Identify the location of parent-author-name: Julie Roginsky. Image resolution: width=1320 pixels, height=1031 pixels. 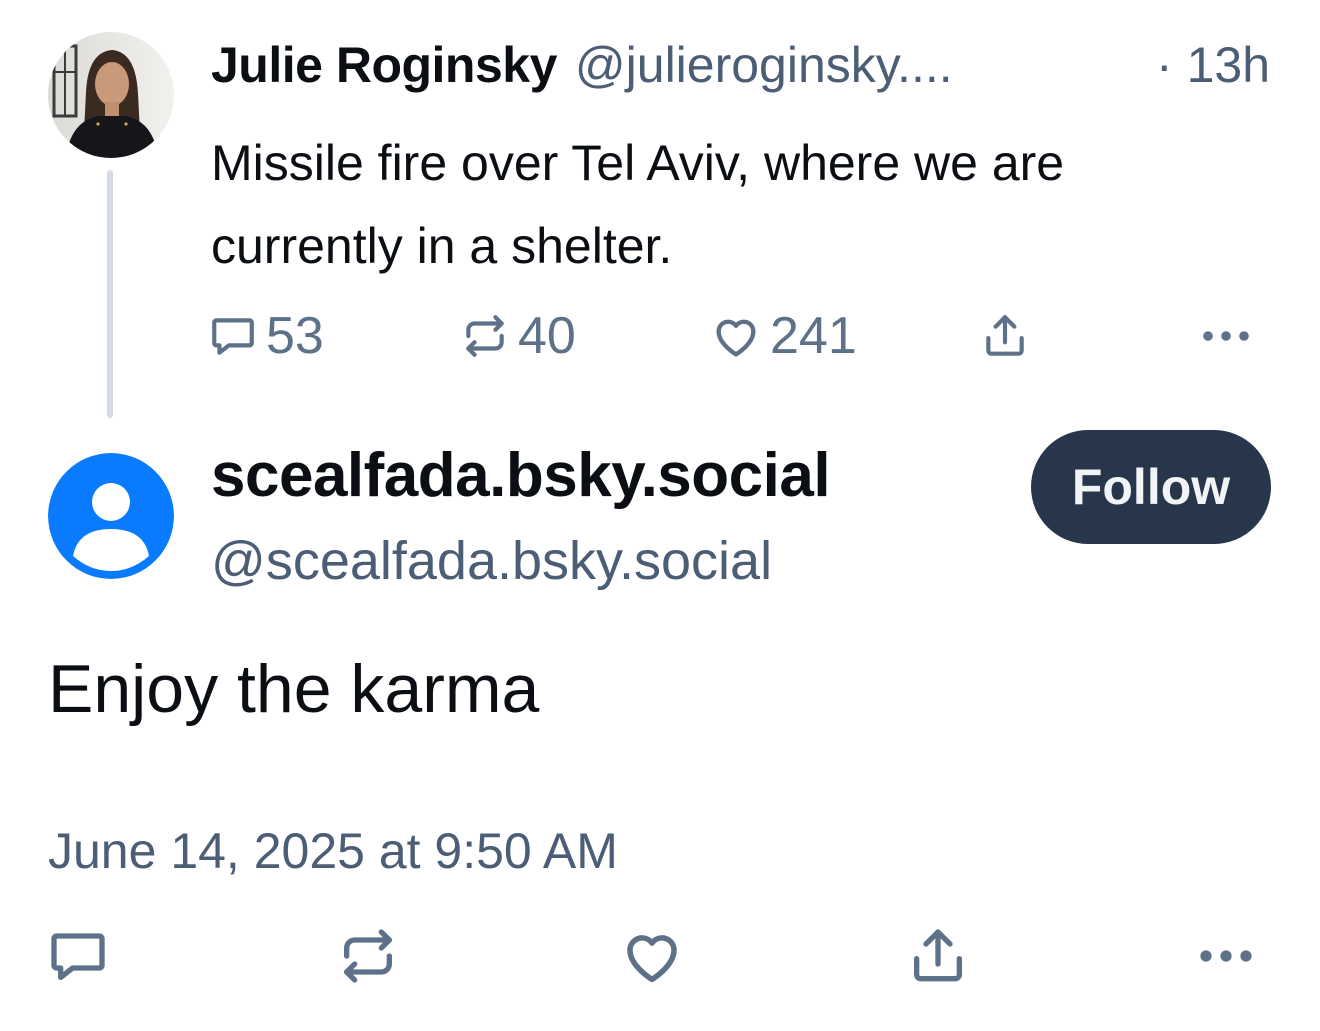
(384, 65).